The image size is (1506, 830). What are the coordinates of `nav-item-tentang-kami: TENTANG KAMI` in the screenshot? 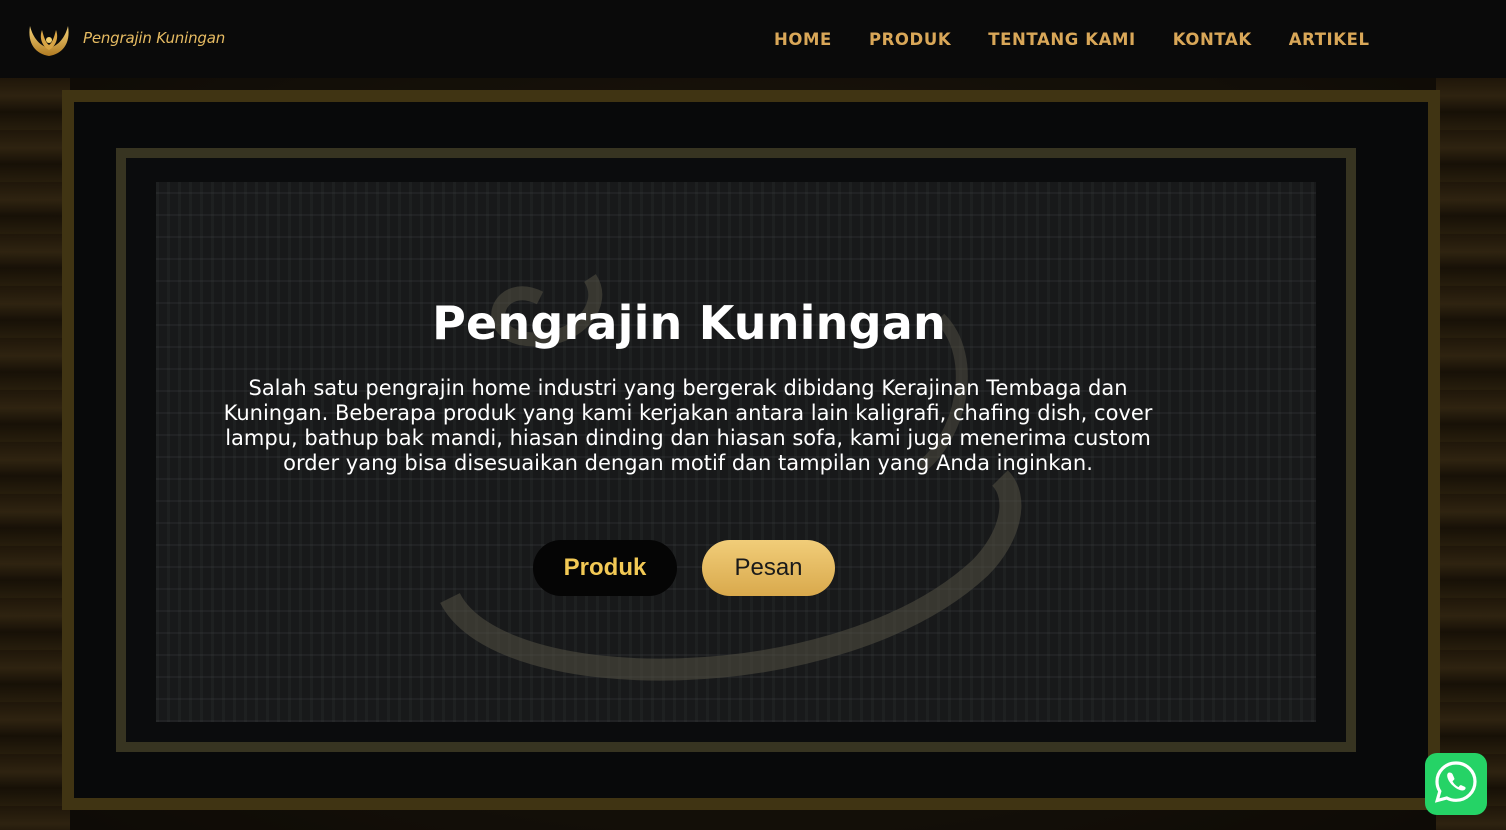 It's located at (1062, 39).